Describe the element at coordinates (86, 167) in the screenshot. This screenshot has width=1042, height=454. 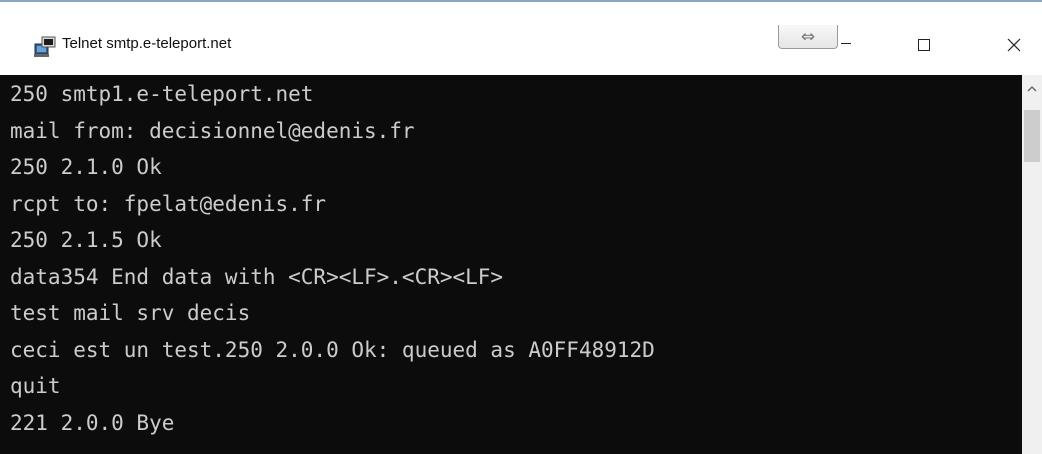
I see `console-line: 250 2.1.0 Ok` at that location.